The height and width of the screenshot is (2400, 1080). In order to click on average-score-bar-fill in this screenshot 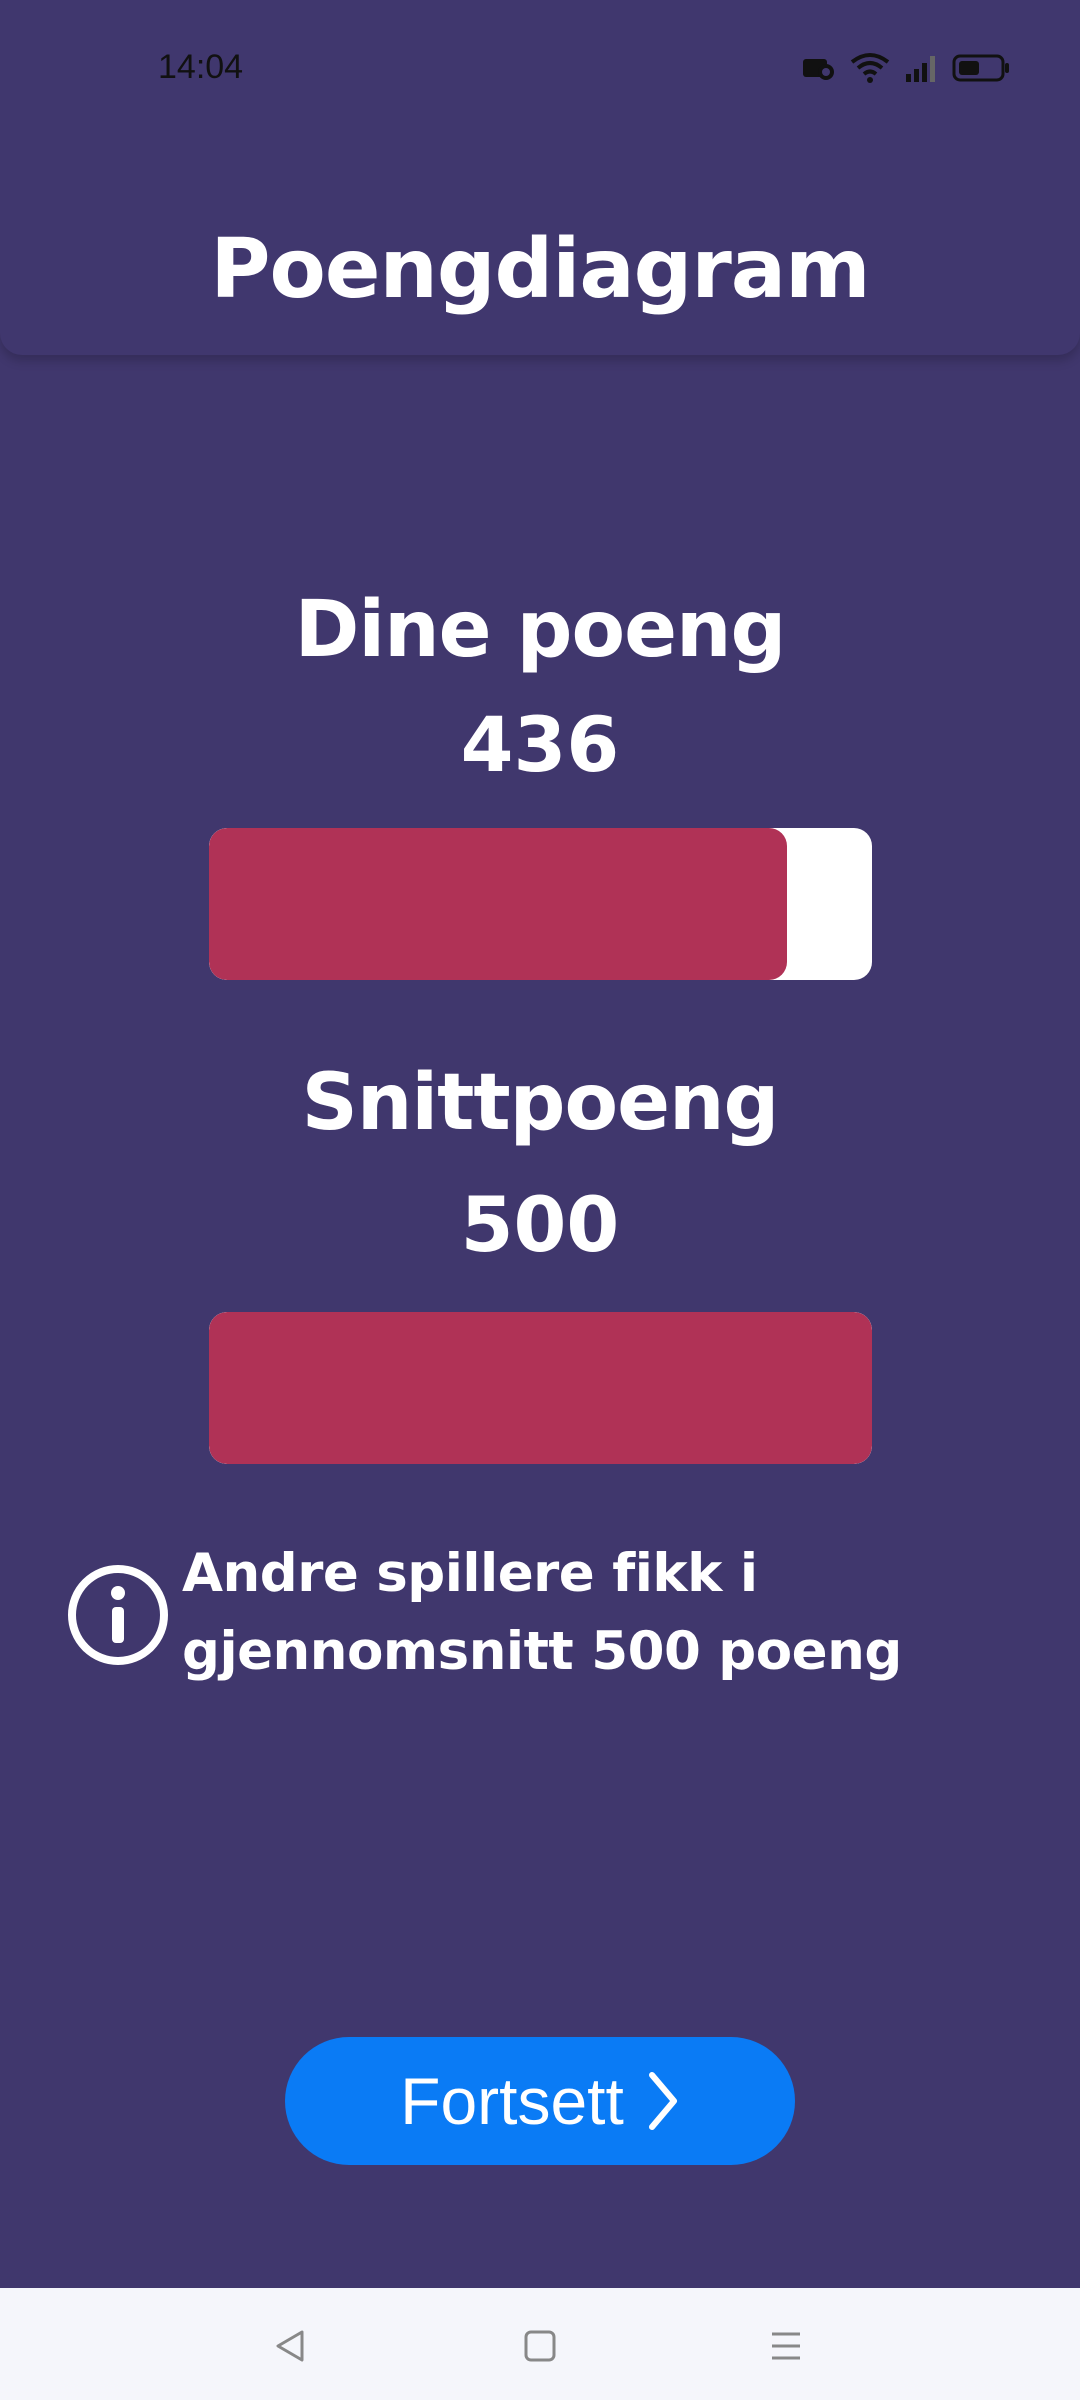, I will do `click(540, 1388)`.